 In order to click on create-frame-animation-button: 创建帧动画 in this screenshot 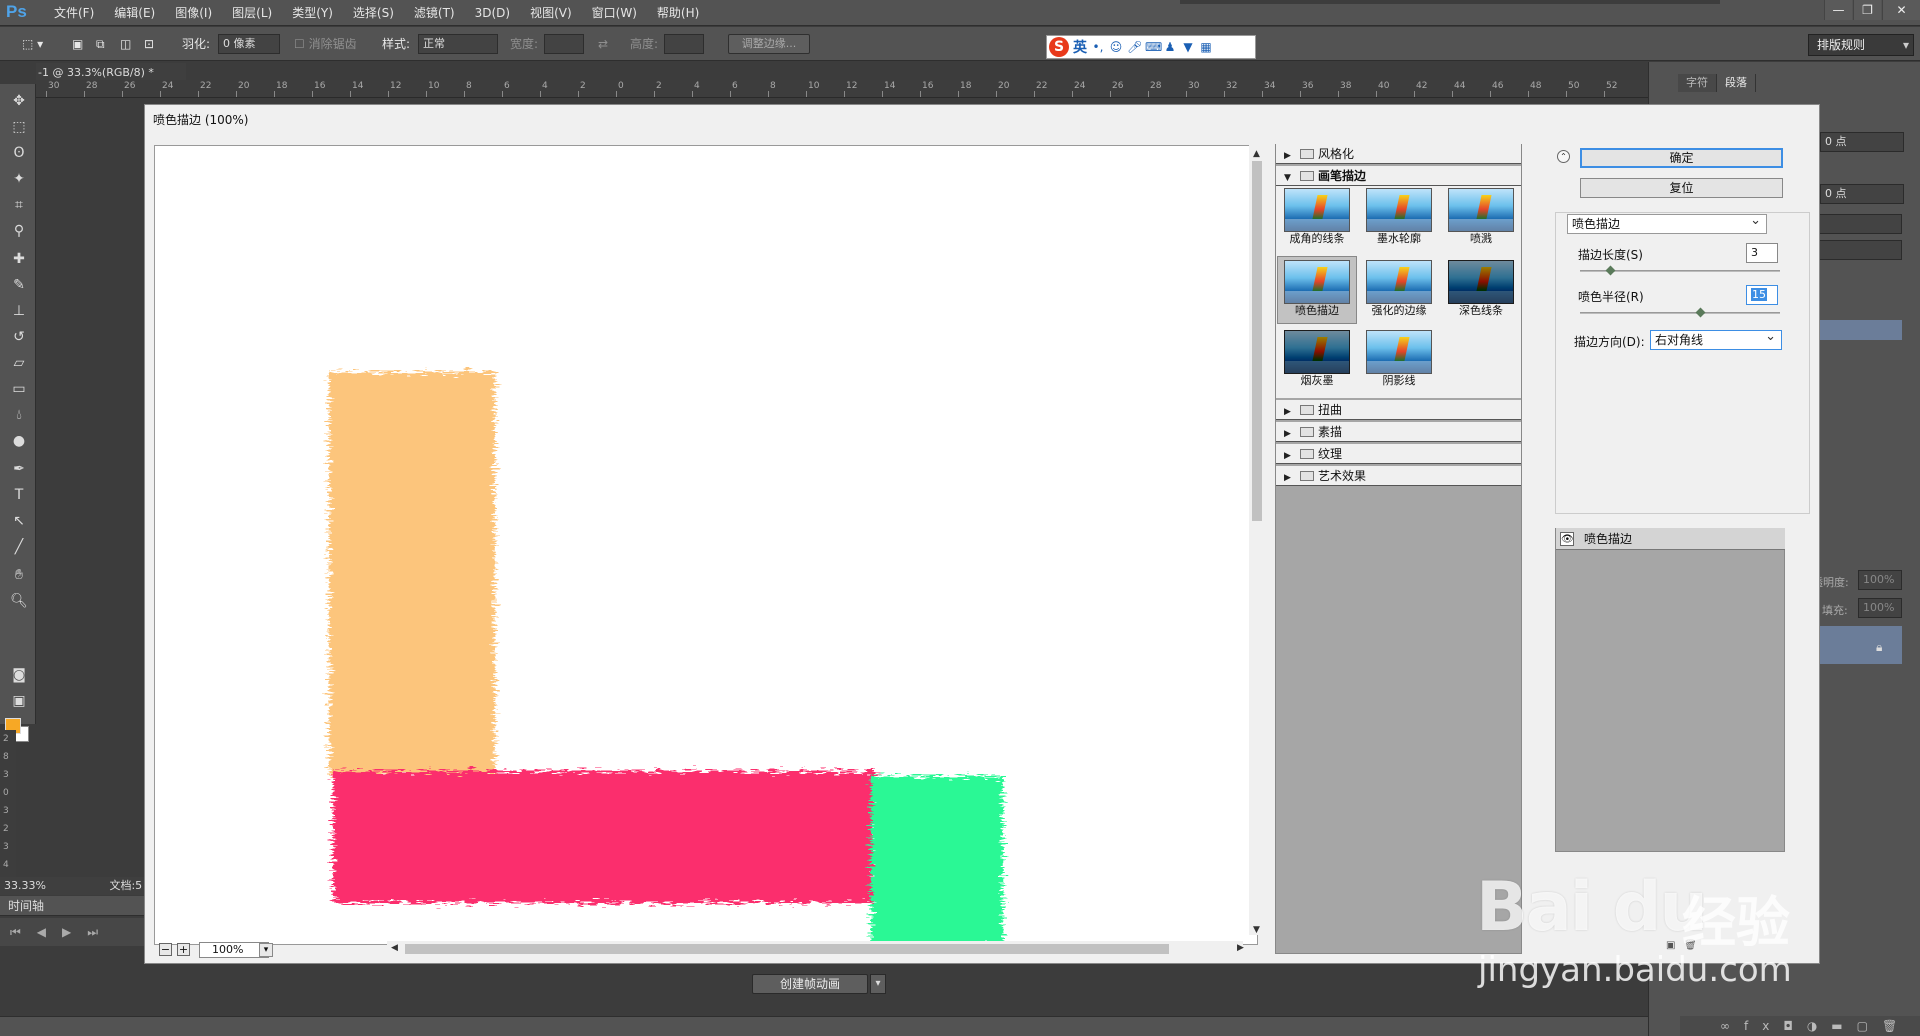, I will do `click(810, 984)`.